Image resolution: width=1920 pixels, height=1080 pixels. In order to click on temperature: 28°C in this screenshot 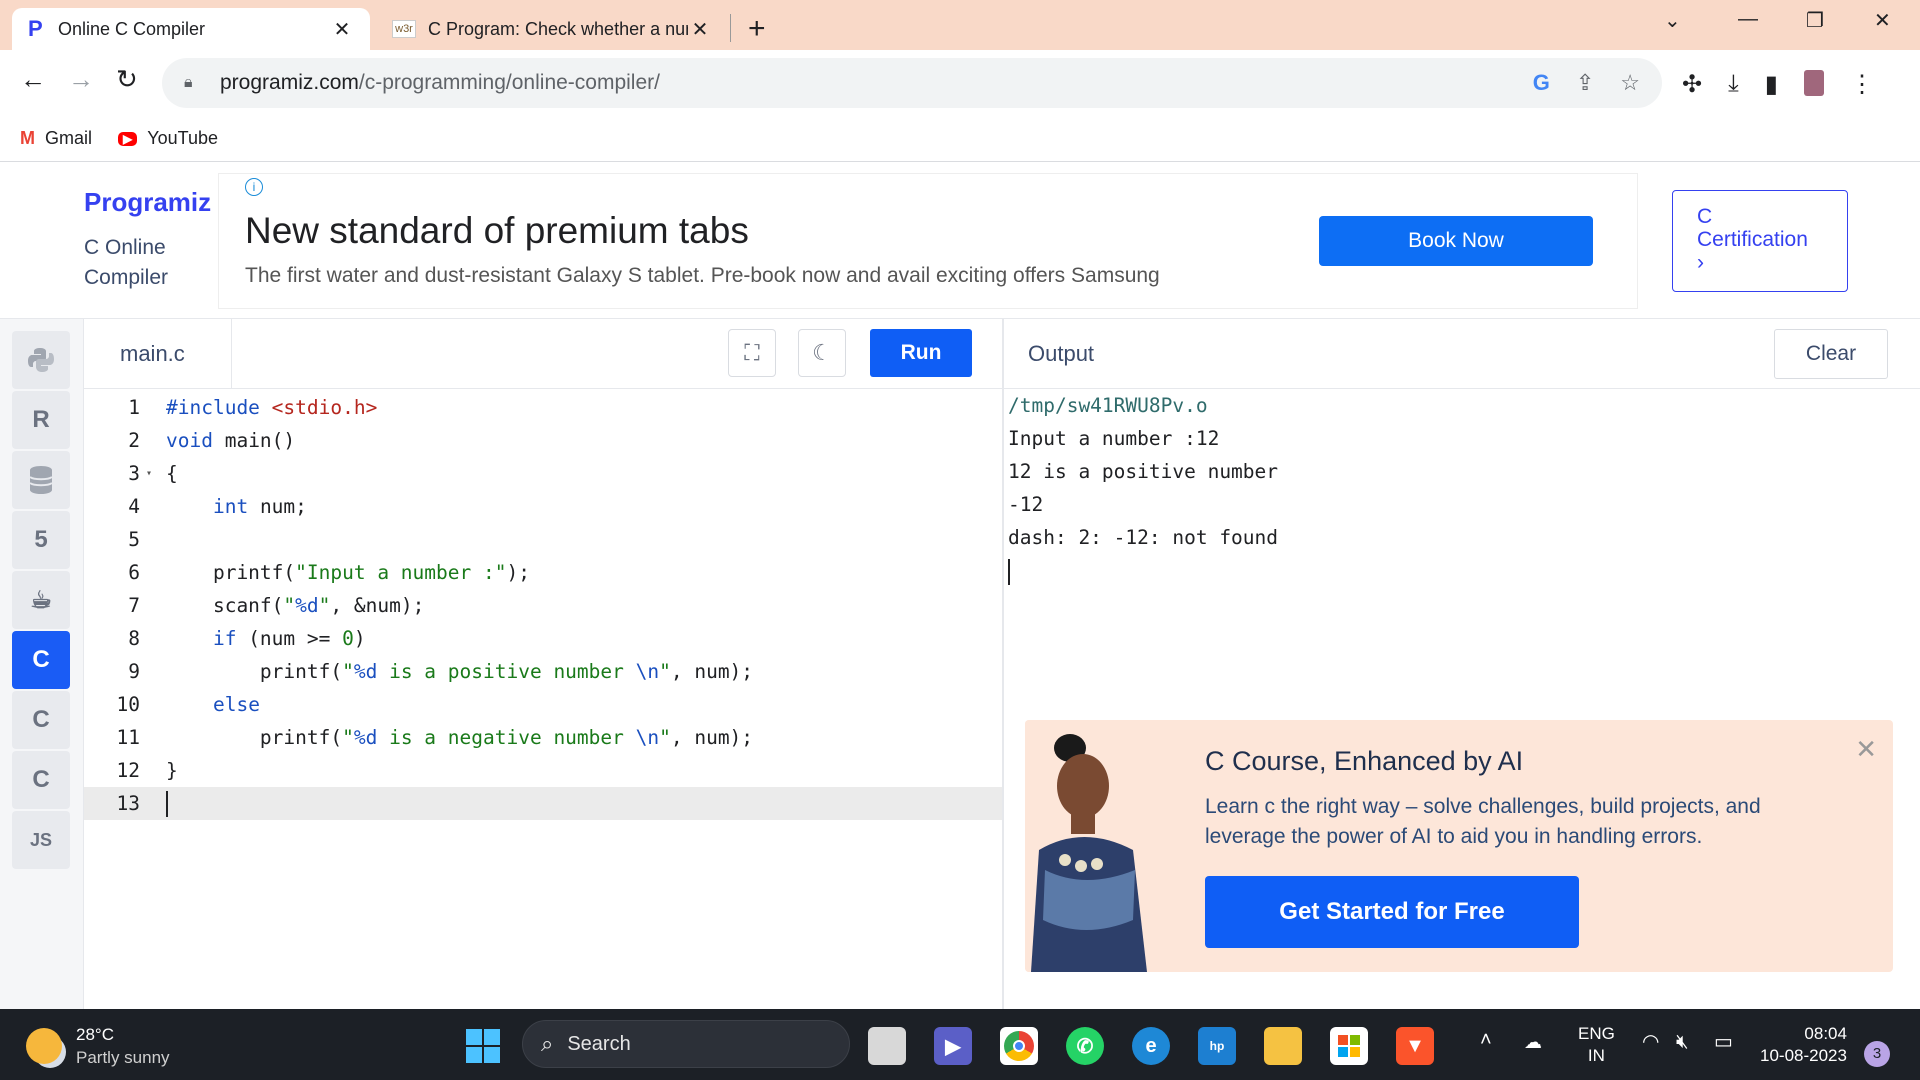, I will do `click(95, 1034)`.